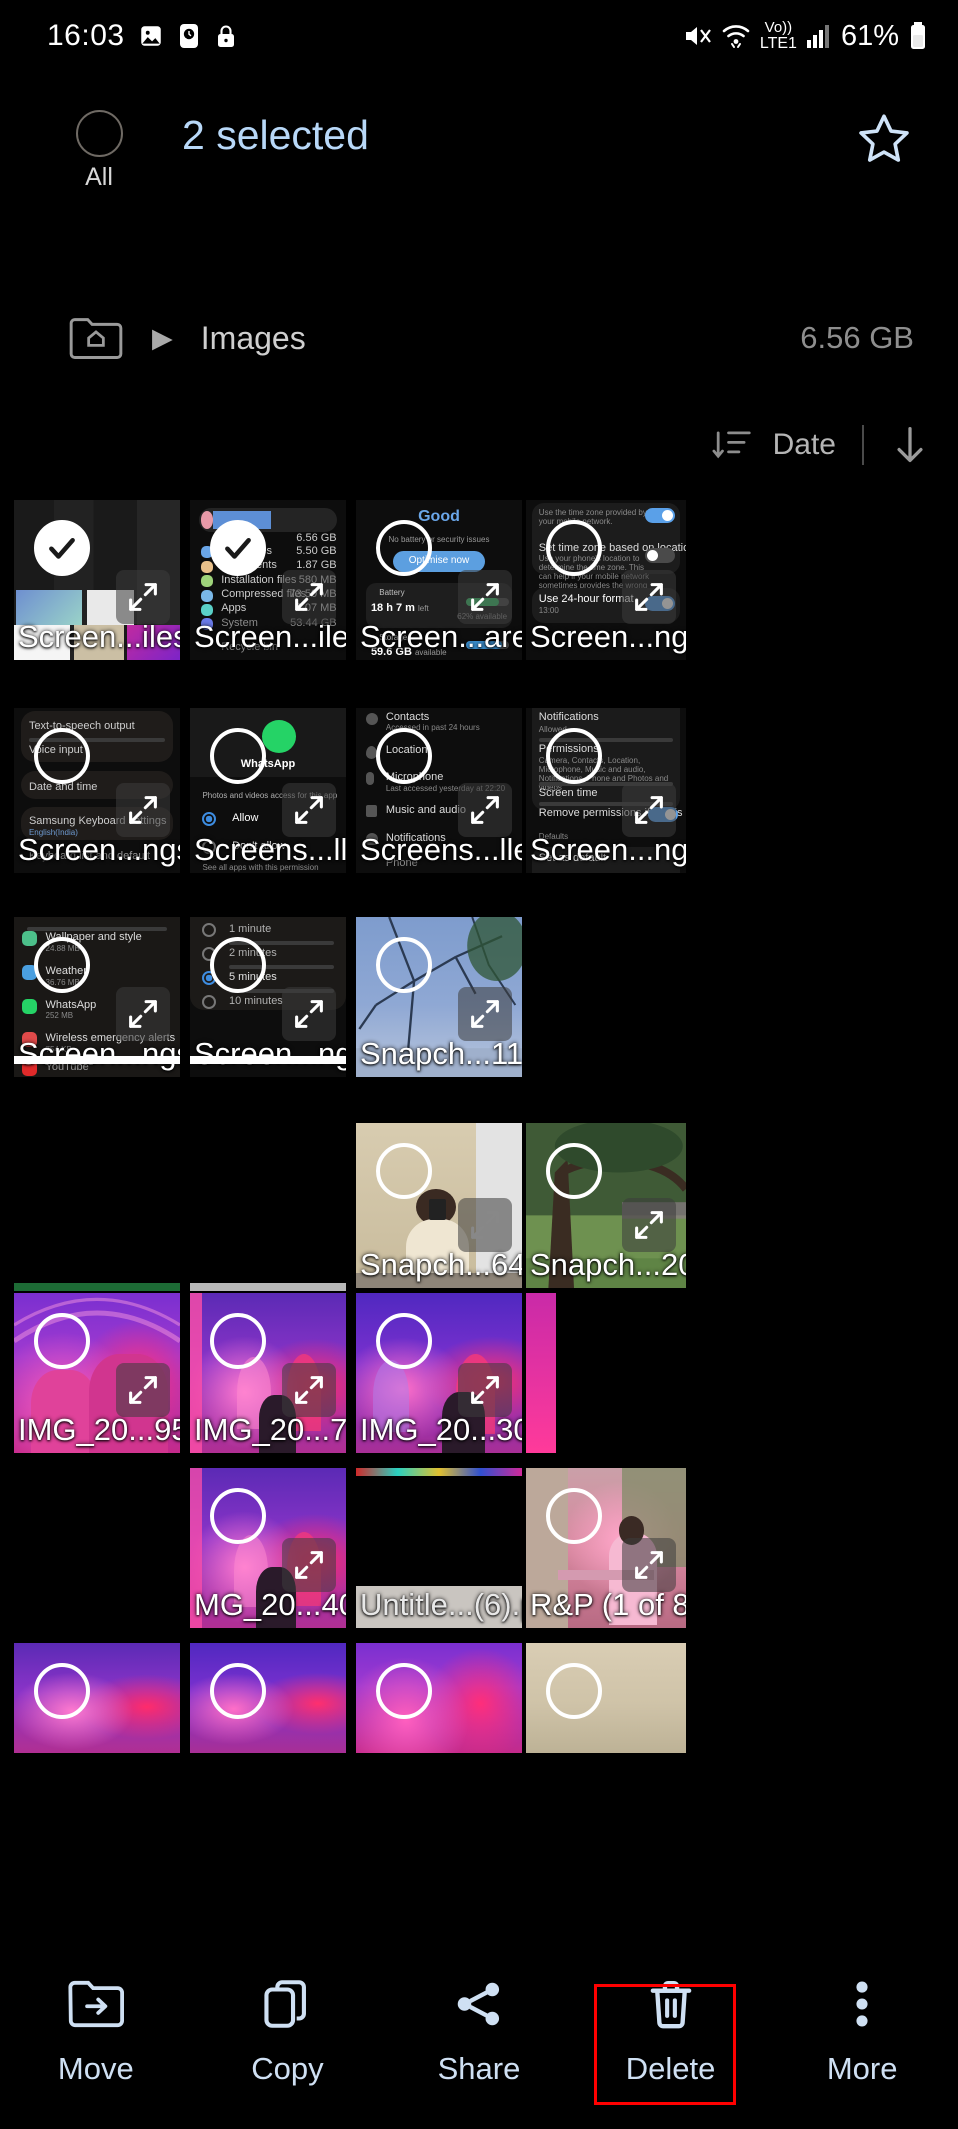 This screenshot has width=958, height=2129. What do you see at coordinates (268, 1373) in the screenshot?
I see `file-cell: IMG_20...75.jpg` at bounding box center [268, 1373].